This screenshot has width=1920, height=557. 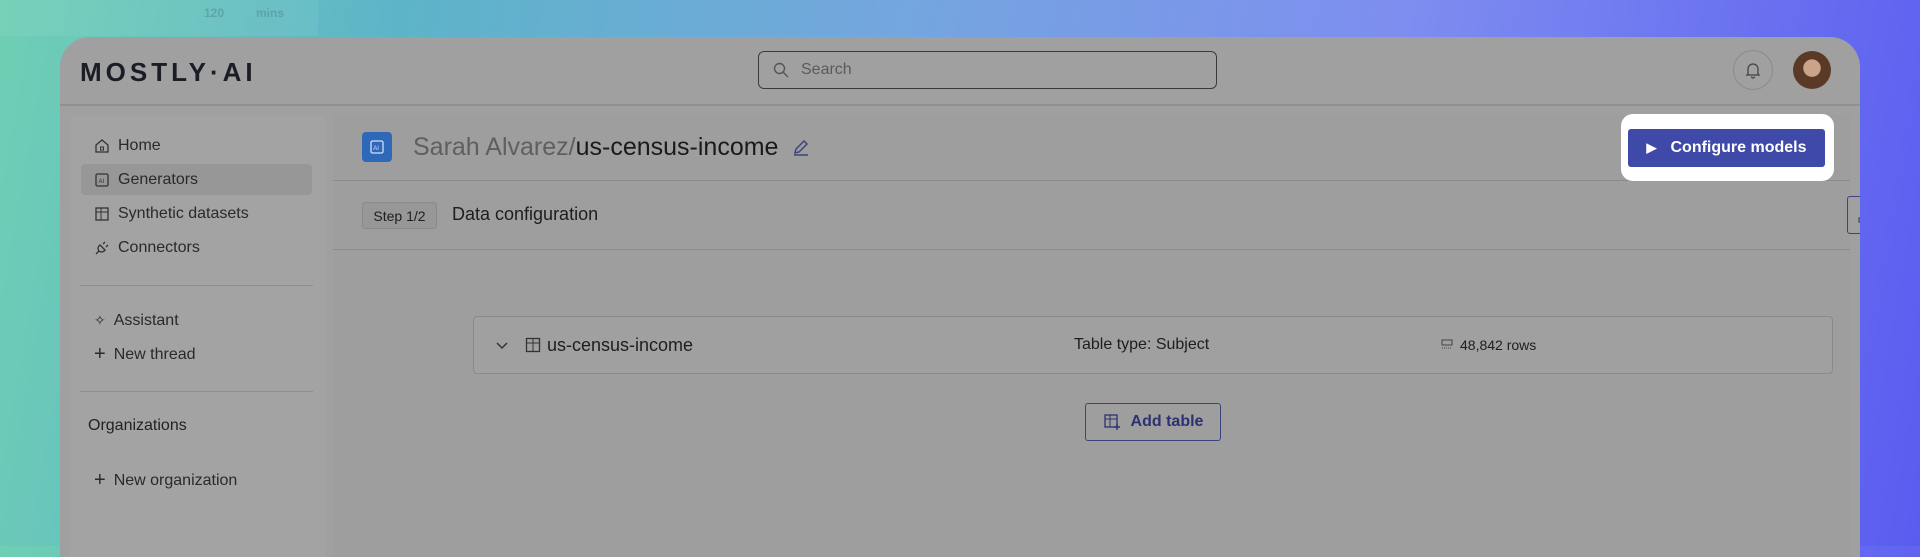 I want to click on sidebar-item-label: New organization, so click(x=175, y=480).